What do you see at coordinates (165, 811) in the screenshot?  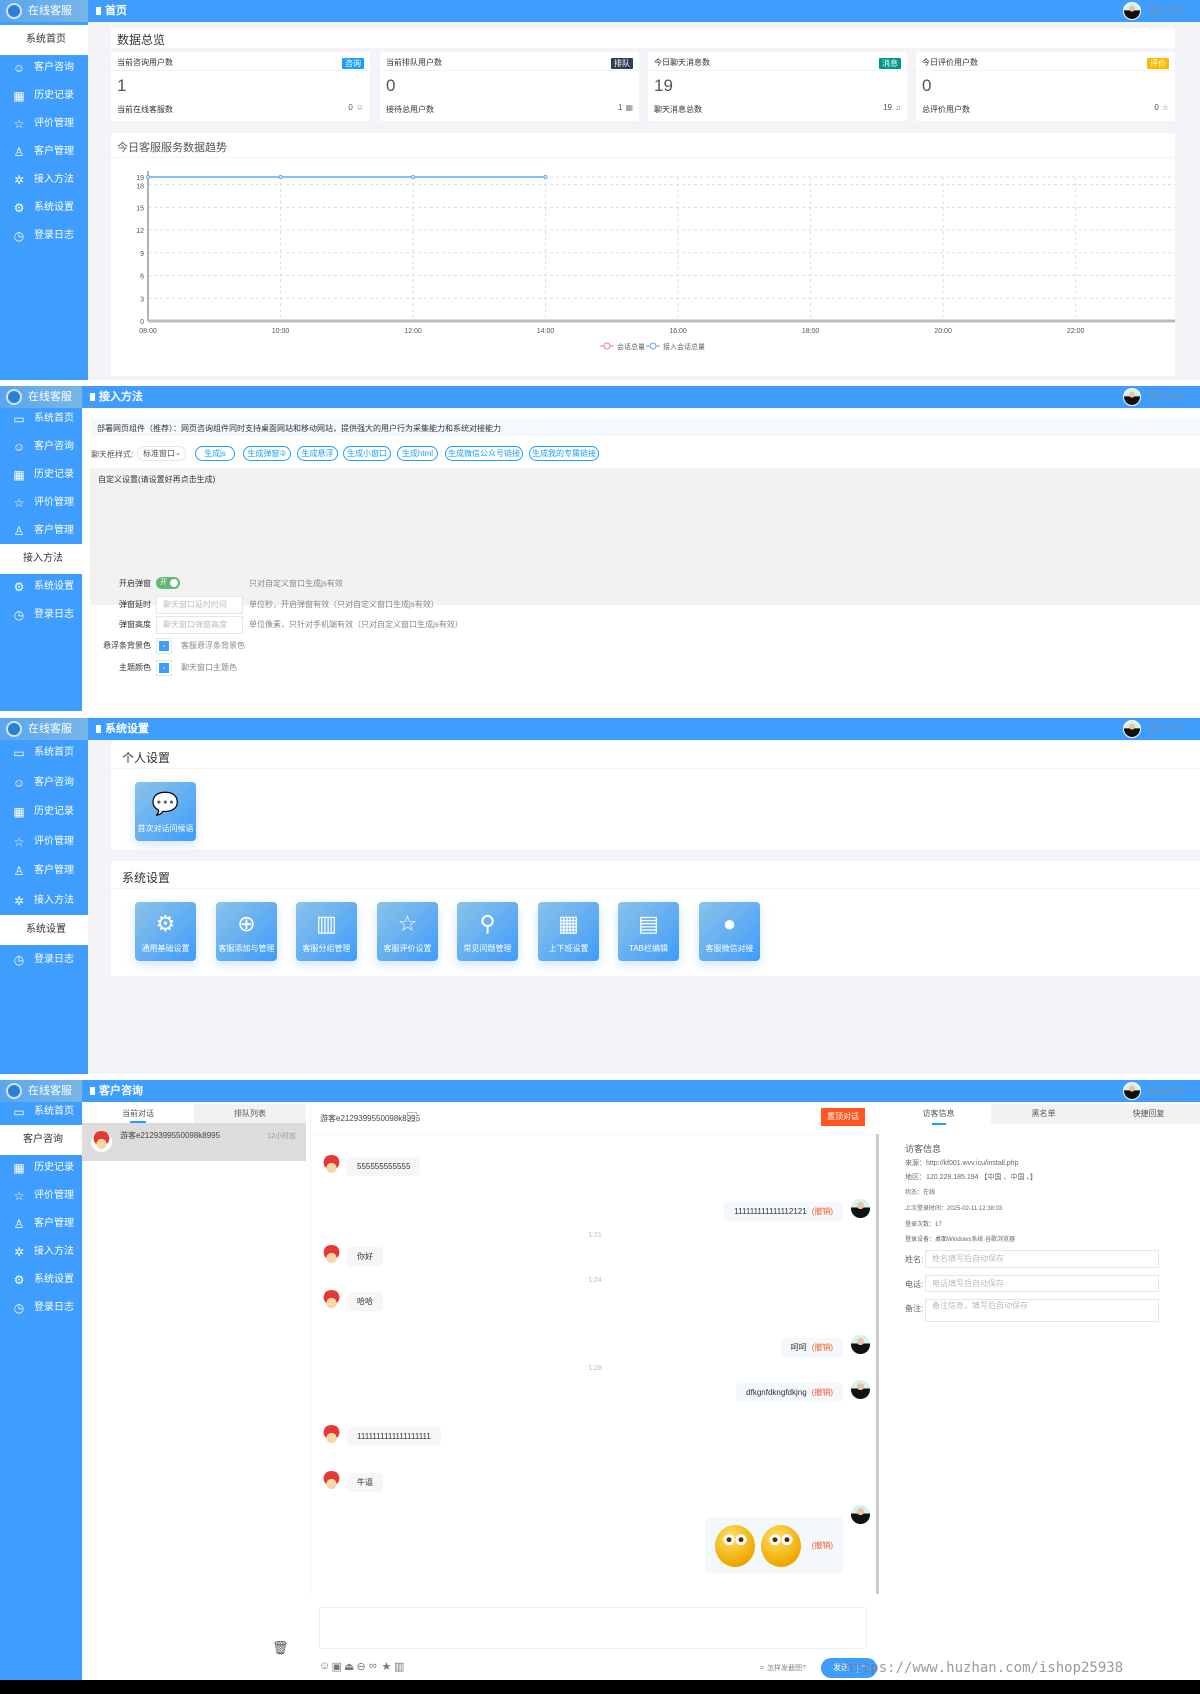 I see `settings-tile: 💬 首次对话问候语` at bounding box center [165, 811].